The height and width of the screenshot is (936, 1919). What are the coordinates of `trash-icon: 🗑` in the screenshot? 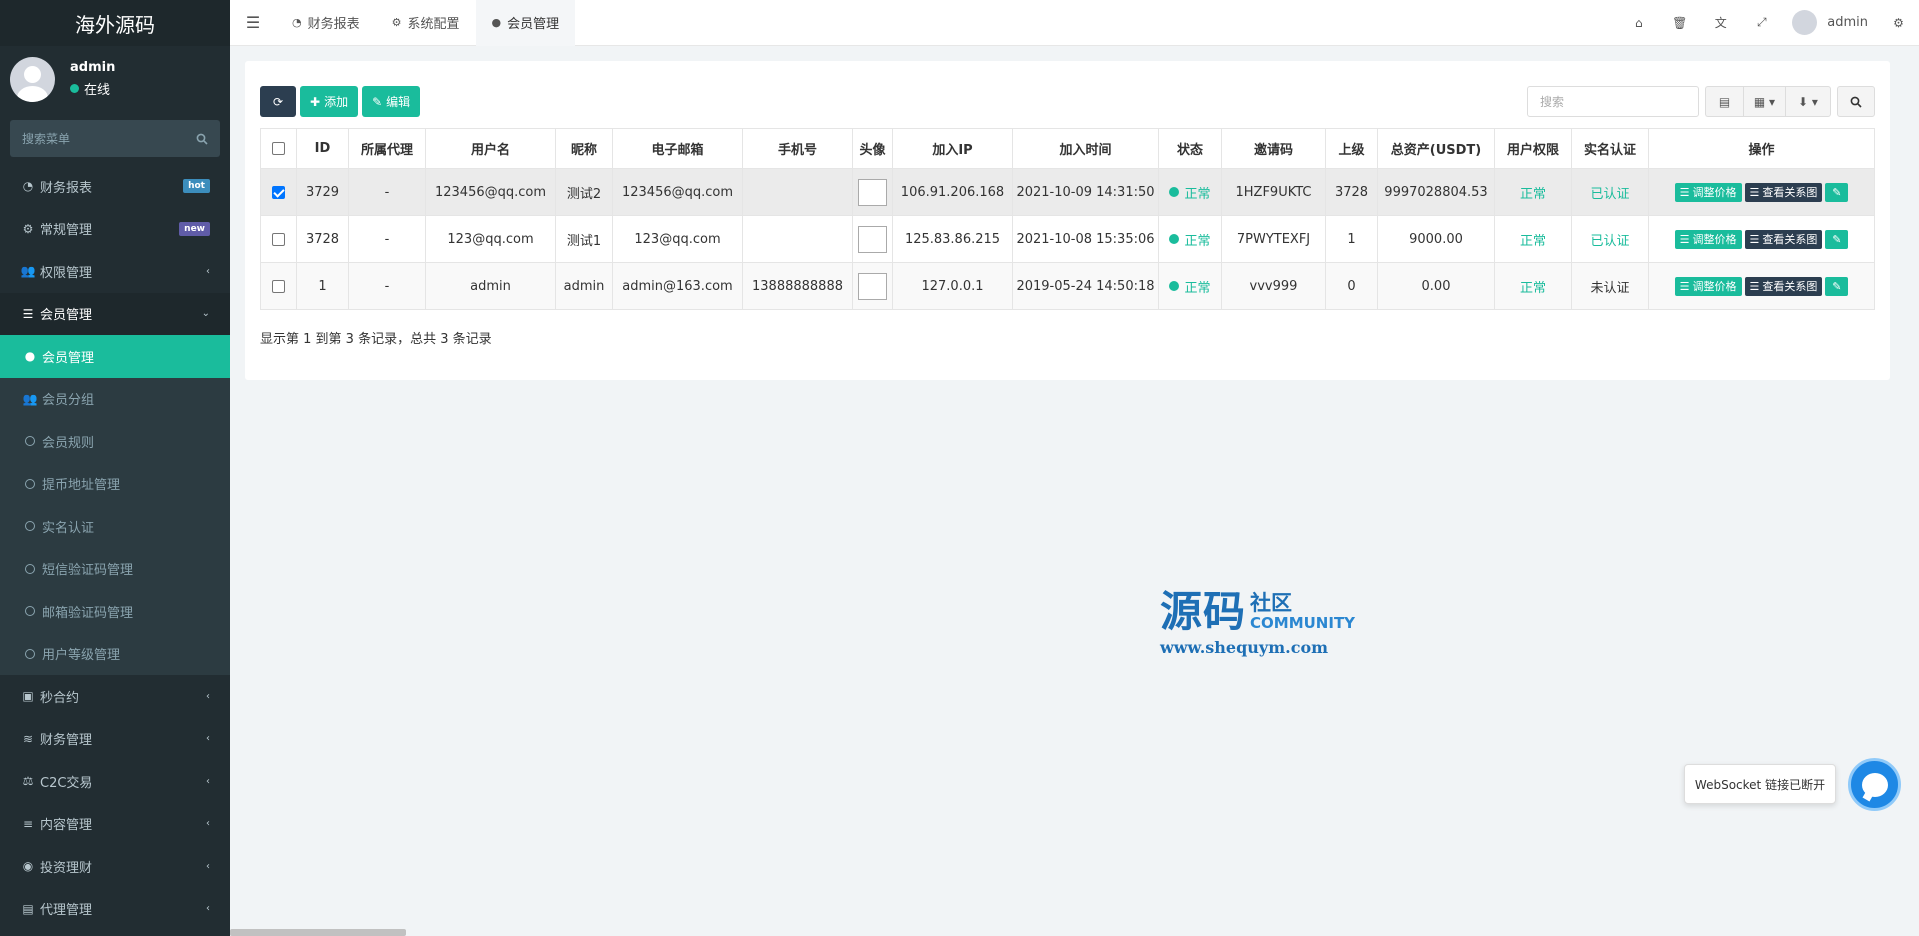 It's located at (1679, 23).